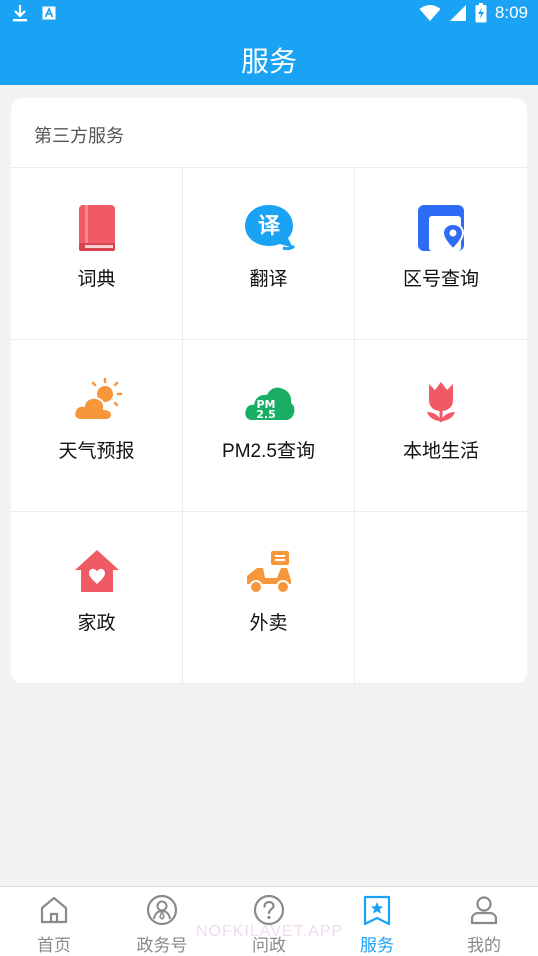  Describe the element at coordinates (270, 931) in the screenshot. I see `watermark: NOFKILAVET.APP` at that location.